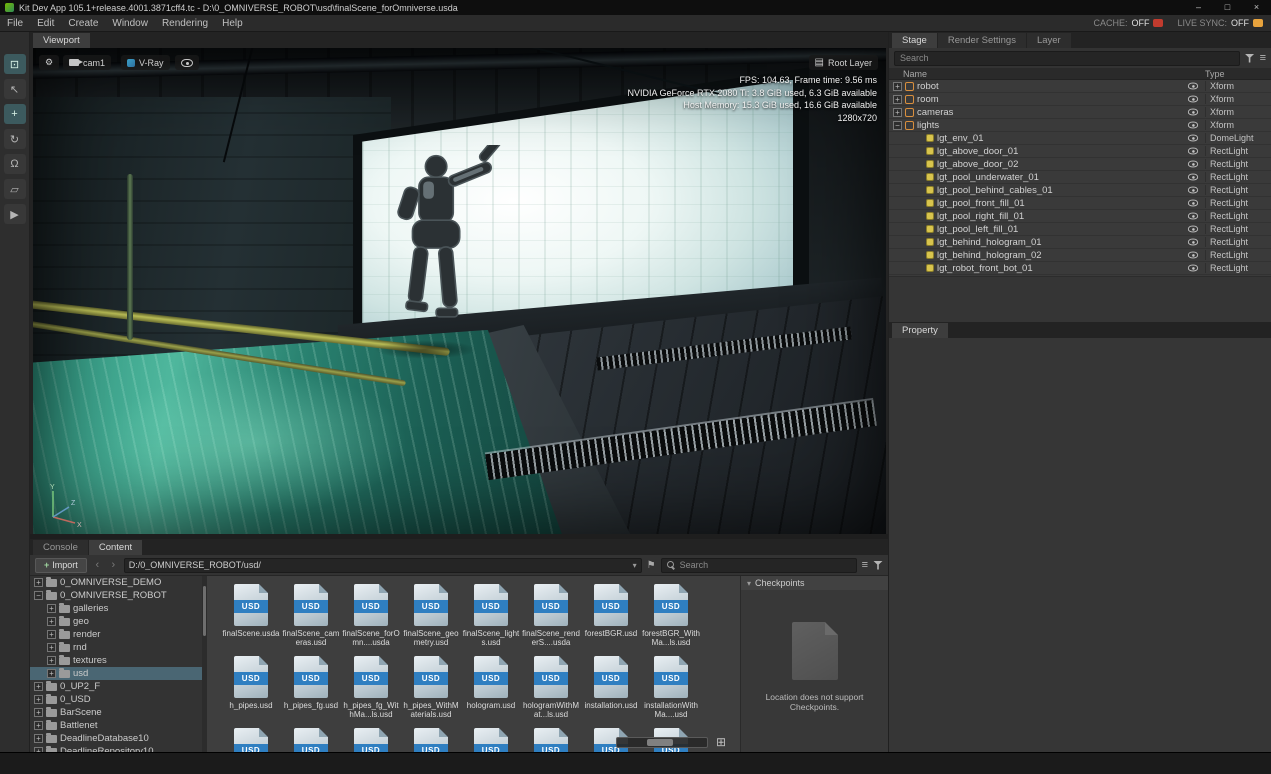 Image resolution: width=1271 pixels, height=774 pixels. What do you see at coordinates (185, 23) in the screenshot?
I see `menu-rendering: Rendering` at bounding box center [185, 23].